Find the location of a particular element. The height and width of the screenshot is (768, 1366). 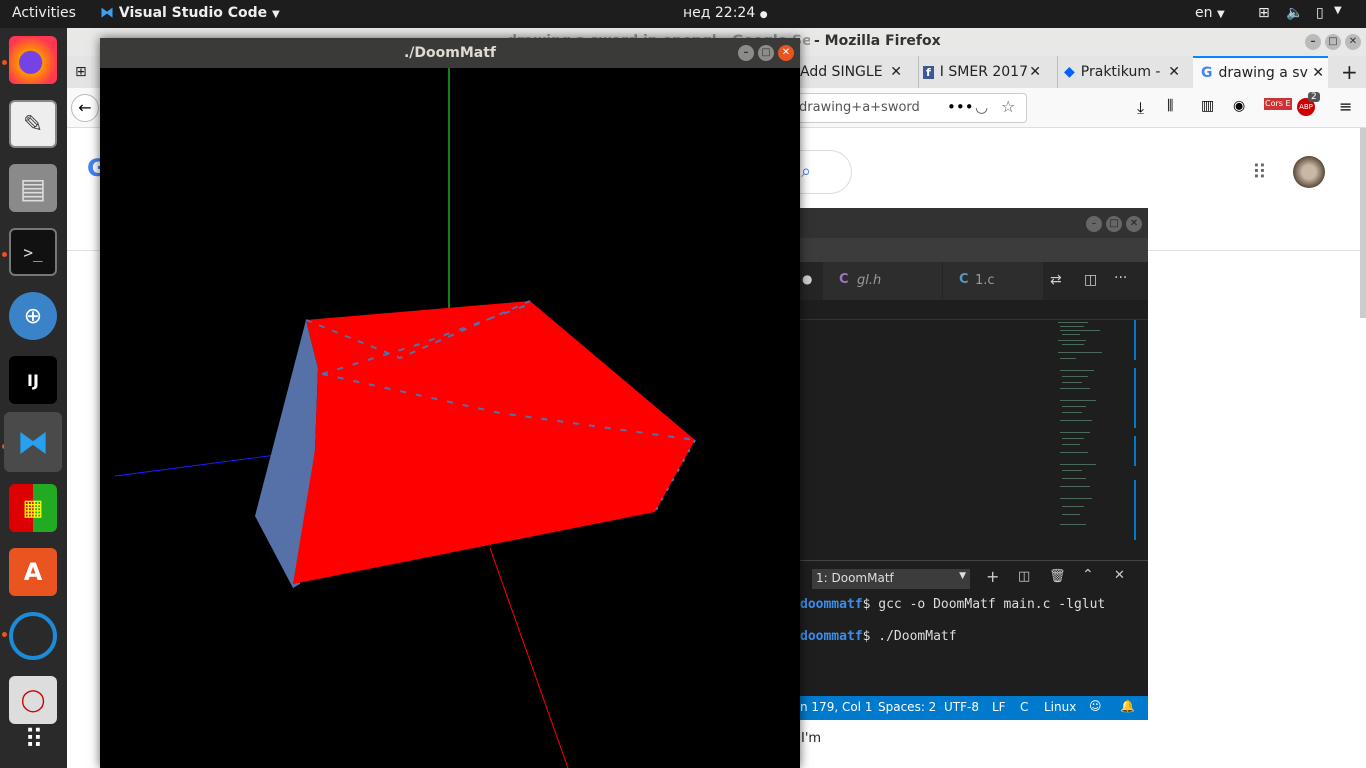

synaptic-icon: ▦ is located at coordinates (33, 508).